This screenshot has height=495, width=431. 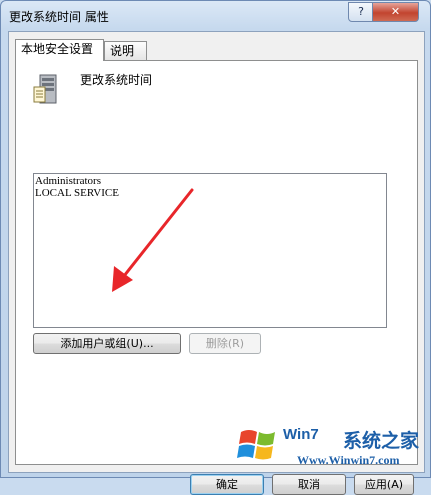 I want to click on watermark-cn-text: 系统之家, so click(x=381, y=441).